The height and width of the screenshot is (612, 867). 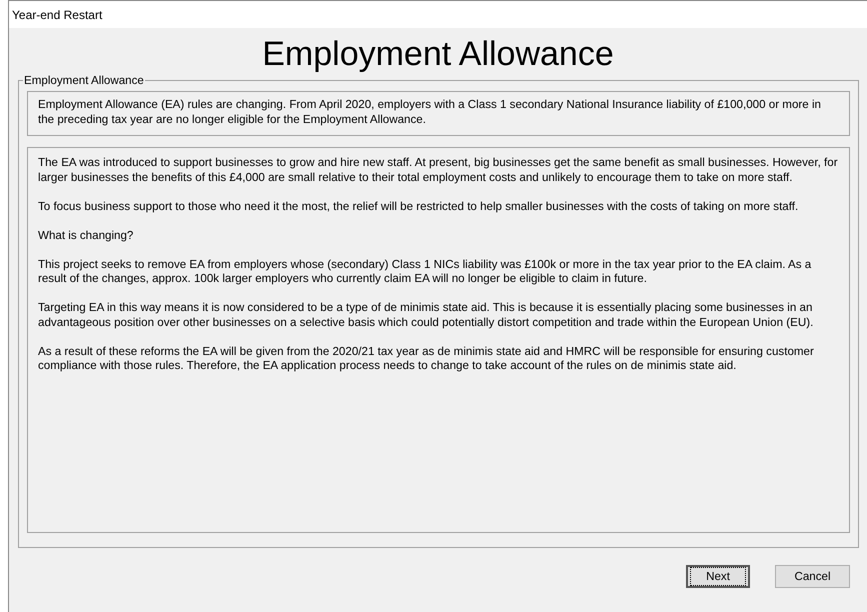 What do you see at coordinates (425, 272) in the screenshot?
I see `paragraph: This project seeks to remove EA from employers whose (secondary) Class 1 NICs liability was £100k or more in the tax year prior to the EA claim. As a result of the changes, approx. 100k larger employers who currently claim EA will no longer be eligible to claim in future.` at bounding box center [425, 272].